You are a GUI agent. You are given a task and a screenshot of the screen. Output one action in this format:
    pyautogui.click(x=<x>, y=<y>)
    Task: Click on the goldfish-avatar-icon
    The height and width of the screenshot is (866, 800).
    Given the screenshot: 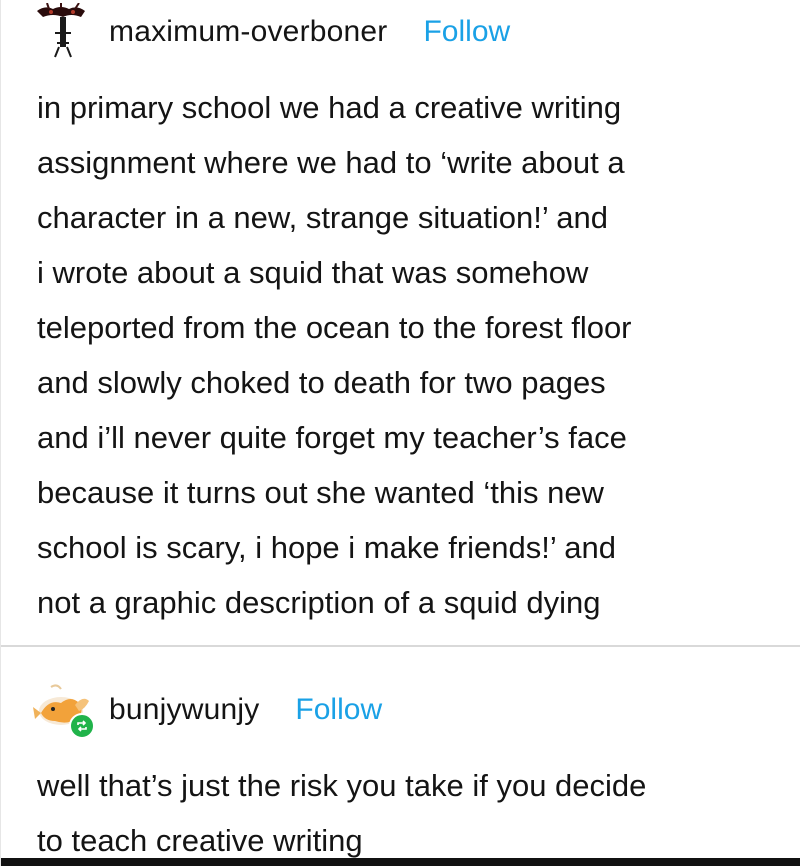 What is the action you would take?
    pyautogui.click(x=63, y=710)
    